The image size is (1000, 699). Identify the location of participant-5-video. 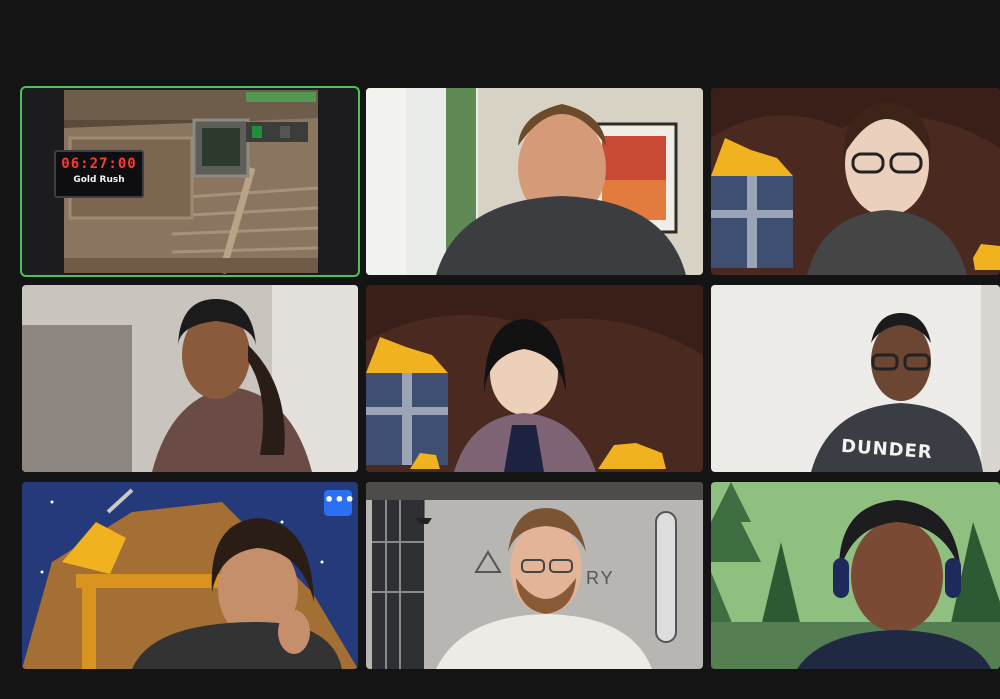
(534, 378).